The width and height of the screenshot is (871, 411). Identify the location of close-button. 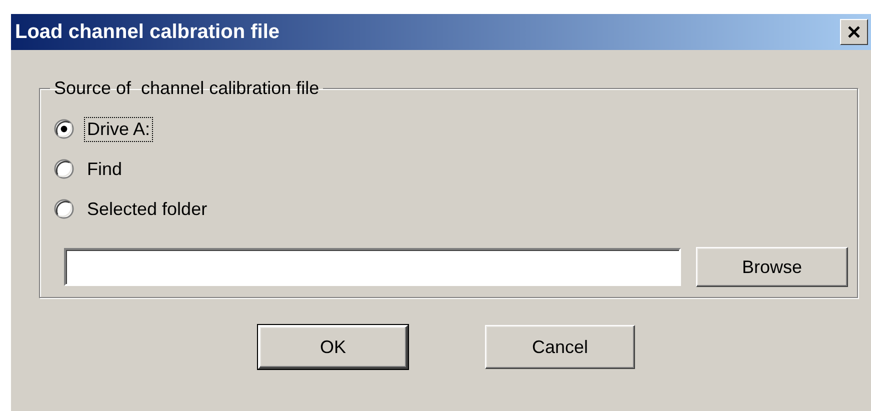
(854, 32).